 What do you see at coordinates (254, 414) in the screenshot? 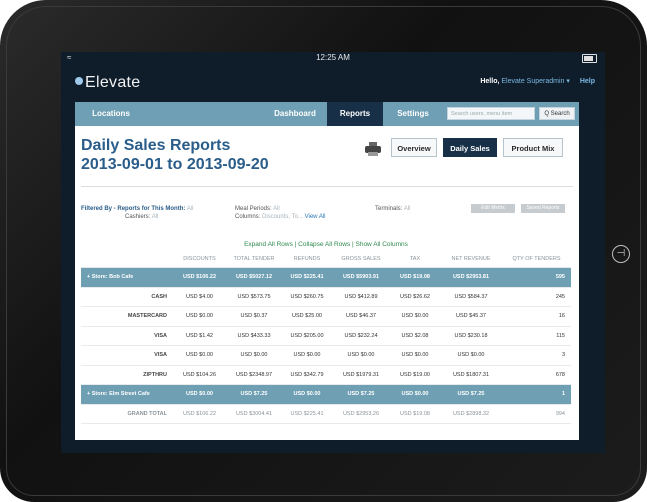
I see `table-cell: USD $3004.41` at bounding box center [254, 414].